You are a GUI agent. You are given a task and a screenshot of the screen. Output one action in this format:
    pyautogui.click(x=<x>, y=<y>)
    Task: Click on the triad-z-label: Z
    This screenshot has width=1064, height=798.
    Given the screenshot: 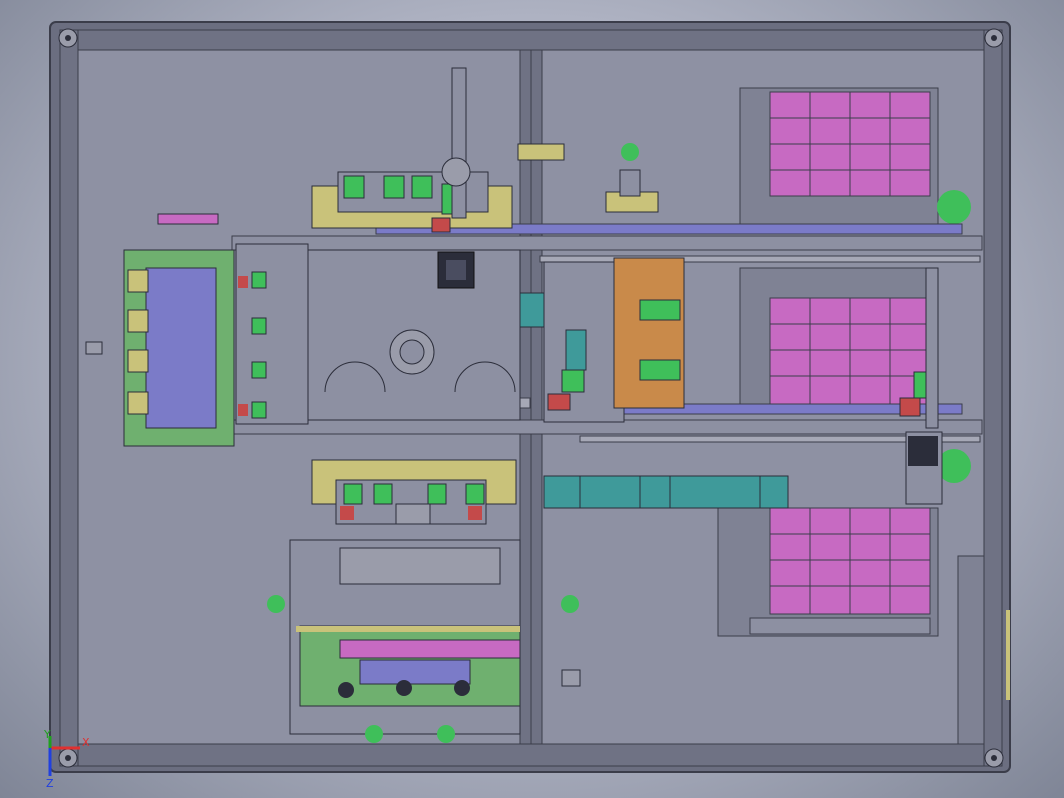 What is the action you would take?
    pyautogui.click(x=50, y=783)
    